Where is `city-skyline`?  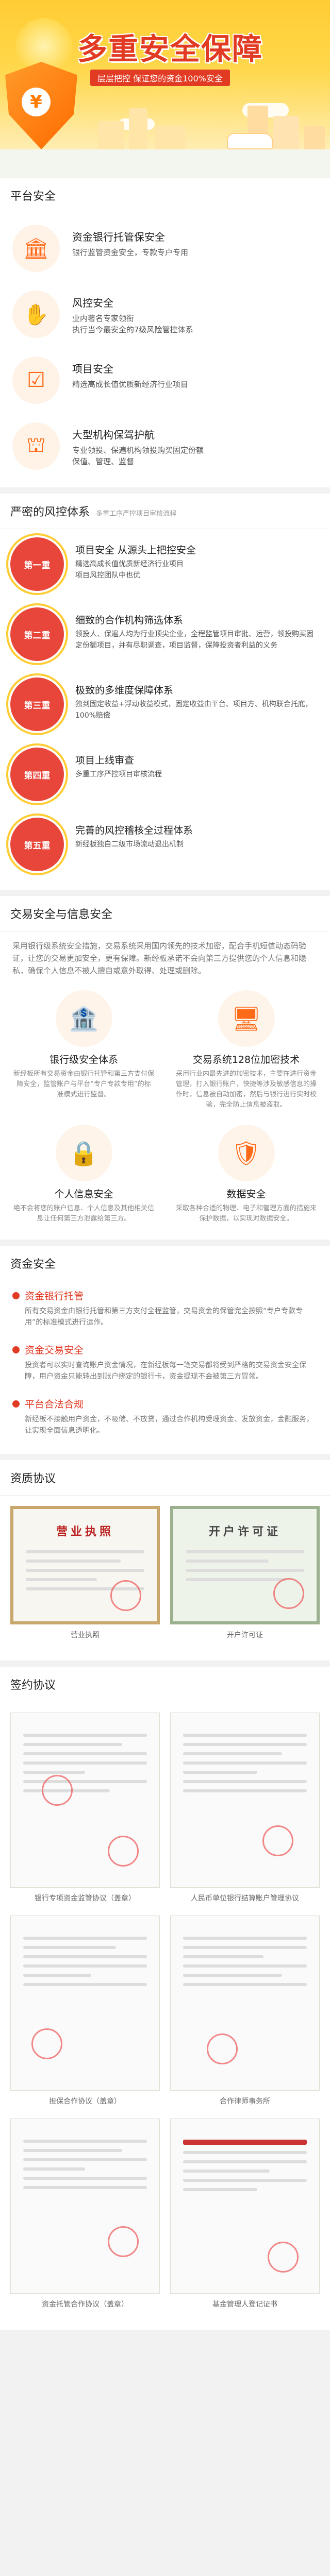
city-skyline is located at coordinates (203, 128).